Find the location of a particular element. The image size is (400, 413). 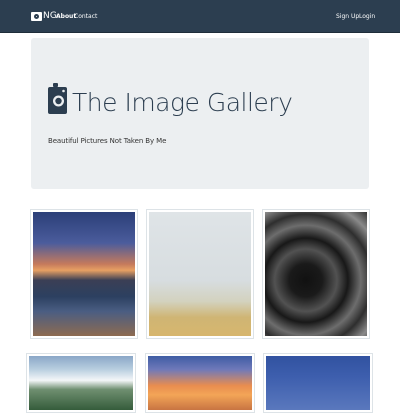

spiral-architecture-image is located at coordinates (316, 274).